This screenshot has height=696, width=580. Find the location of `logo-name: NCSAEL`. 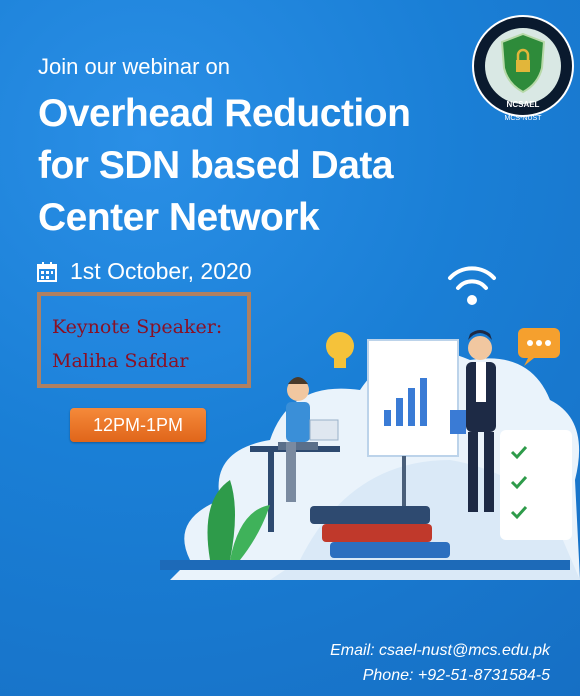

logo-name: NCSAEL is located at coordinates (523, 104).